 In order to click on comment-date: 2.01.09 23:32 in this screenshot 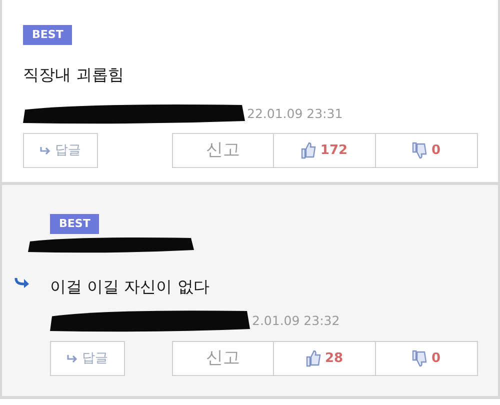, I will do `click(296, 321)`.